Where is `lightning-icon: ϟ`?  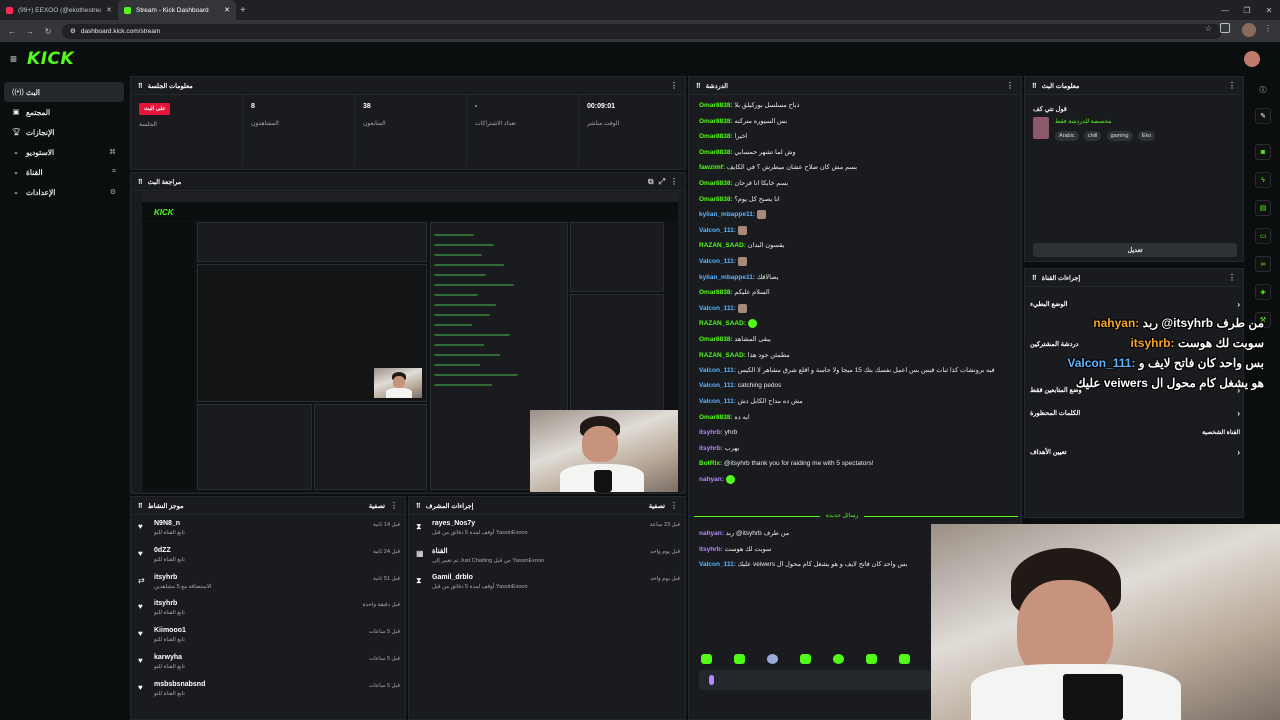
lightning-icon: ϟ is located at coordinates (1263, 180).